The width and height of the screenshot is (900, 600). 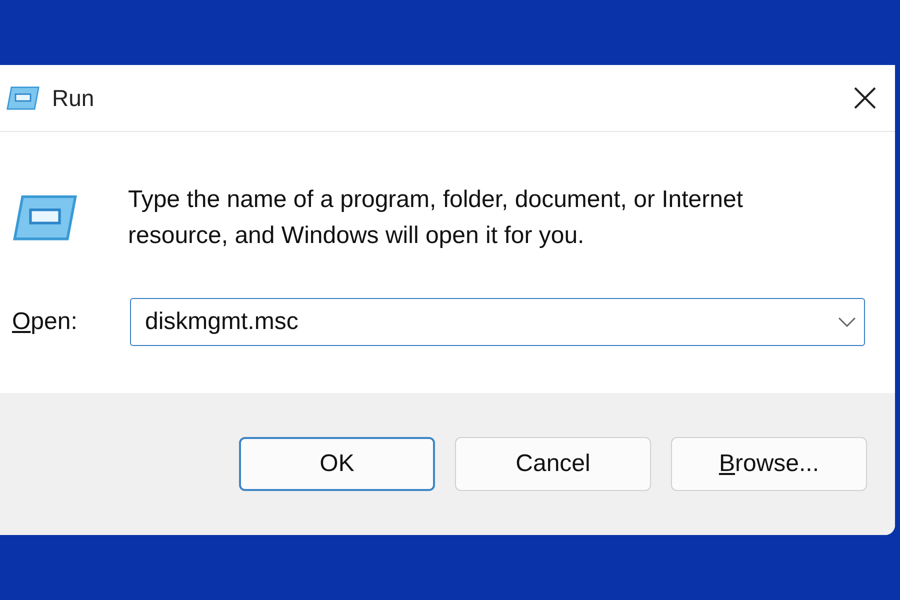 What do you see at coordinates (553, 464) in the screenshot?
I see `dialog-button: Cancel` at bounding box center [553, 464].